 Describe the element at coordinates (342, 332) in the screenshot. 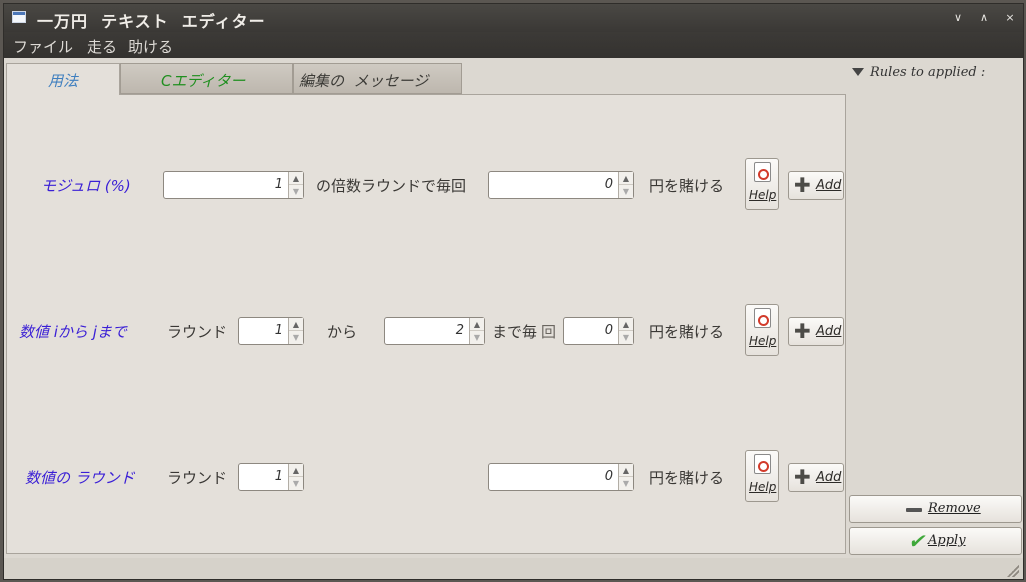

I see `from-text: から` at that location.